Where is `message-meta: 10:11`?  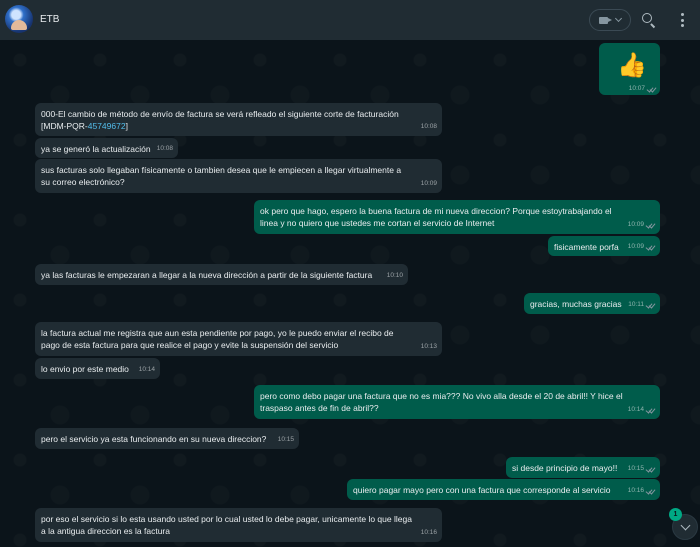
message-meta: 10:11 is located at coordinates (641, 305).